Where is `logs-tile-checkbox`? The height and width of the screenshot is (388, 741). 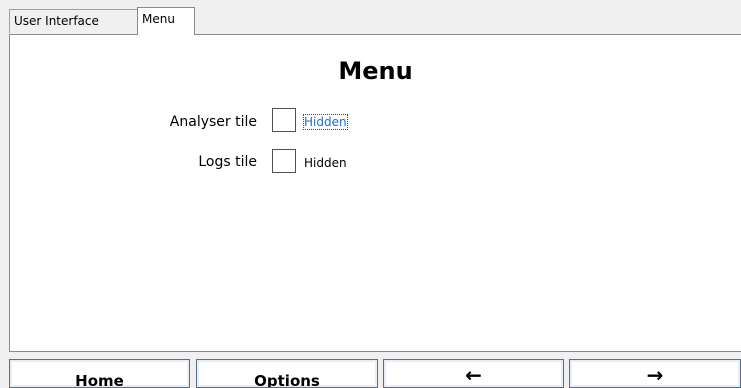 logs-tile-checkbox is located at coordinates (284, 161).